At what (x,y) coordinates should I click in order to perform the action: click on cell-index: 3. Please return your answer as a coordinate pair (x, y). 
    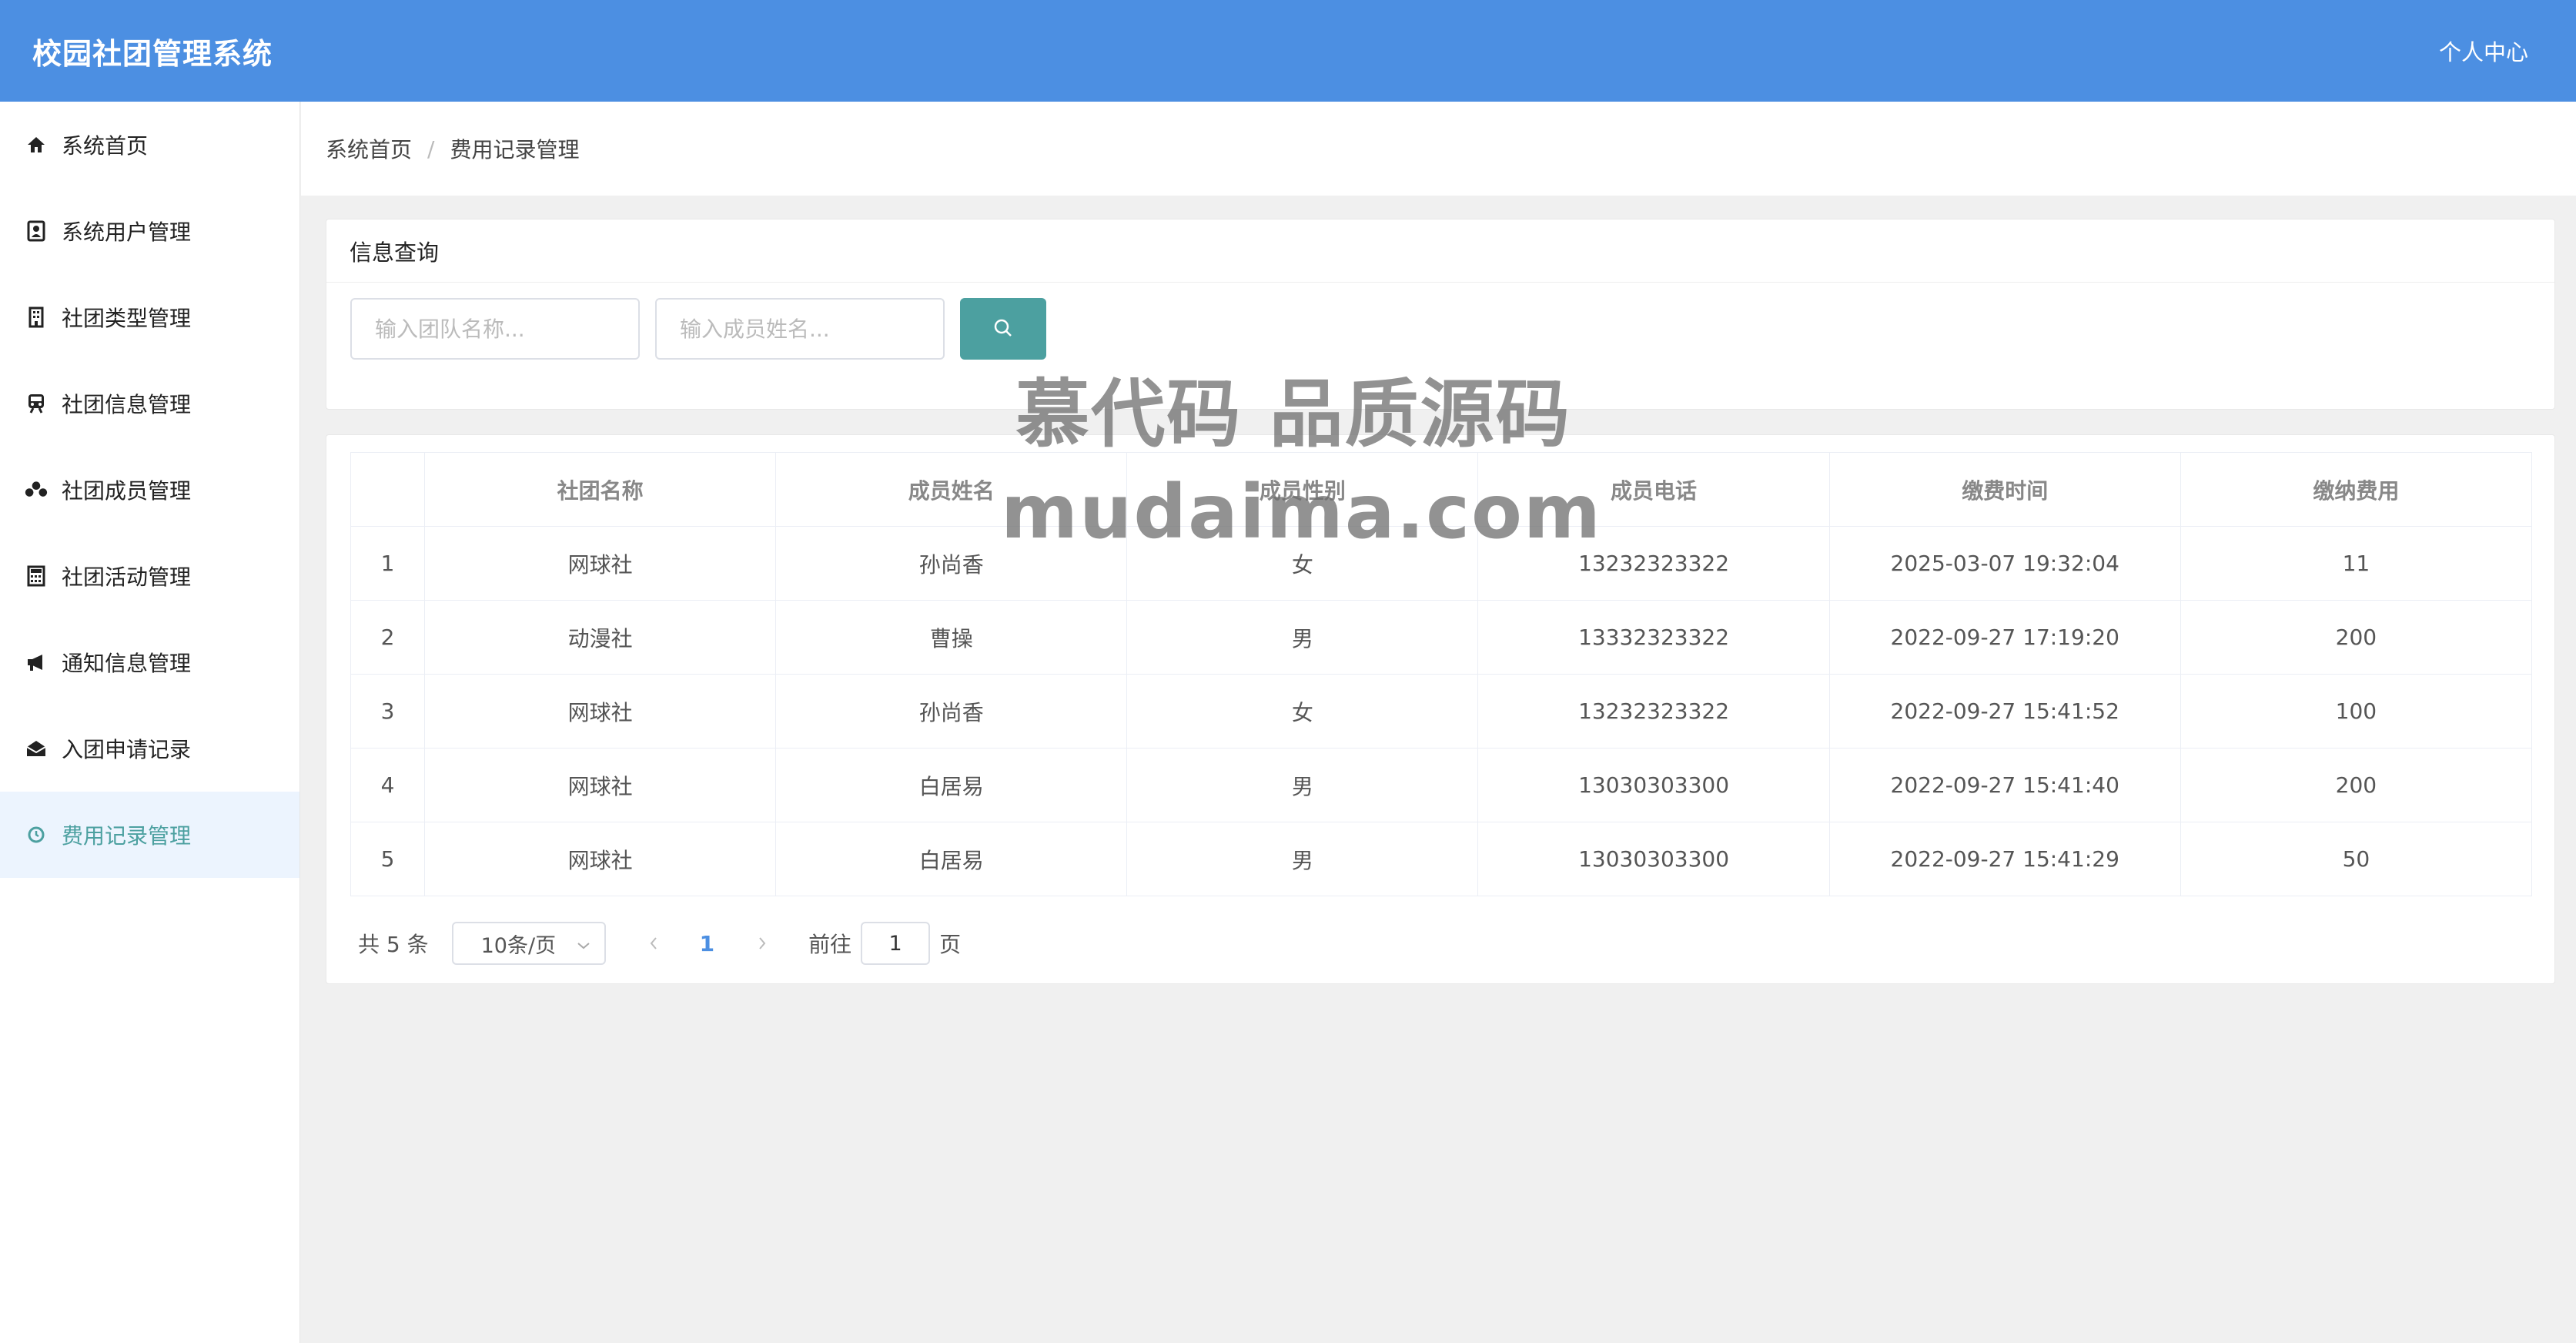
    Looking at the image, I should click on (388, 711).